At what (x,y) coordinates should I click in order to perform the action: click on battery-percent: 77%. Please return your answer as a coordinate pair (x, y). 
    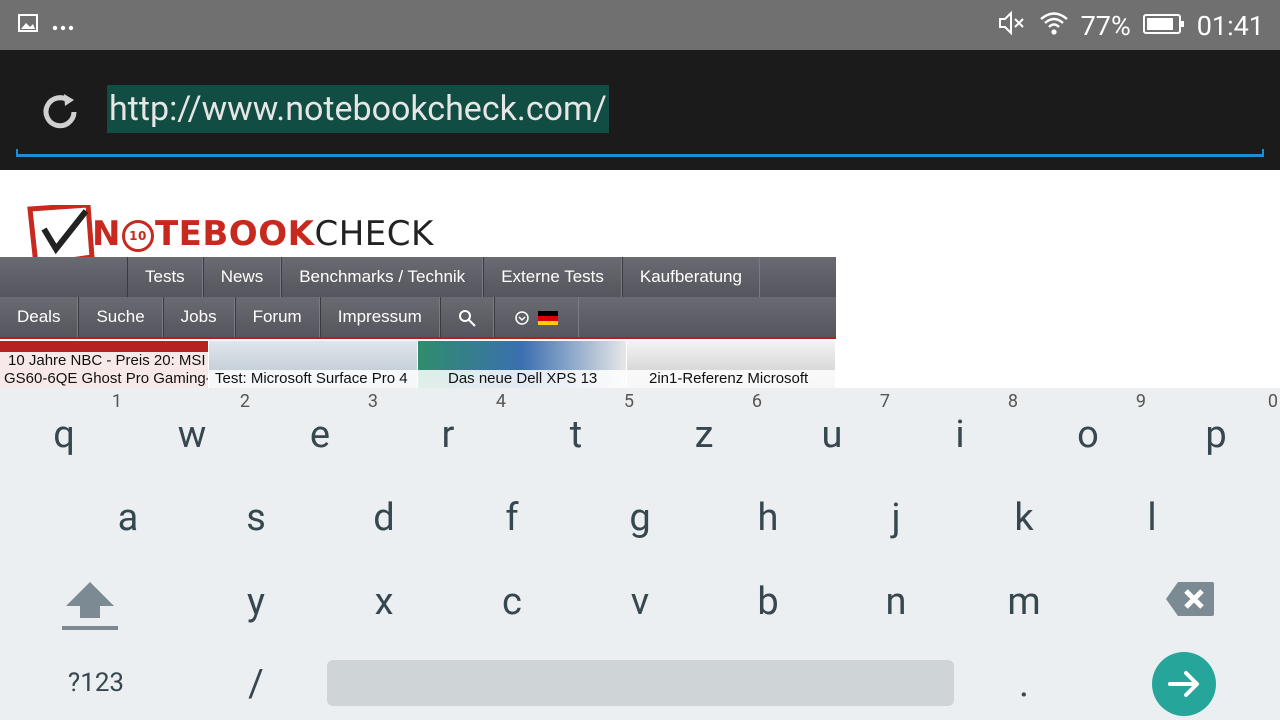
    Looking at the image, I should click on (1105, 26).